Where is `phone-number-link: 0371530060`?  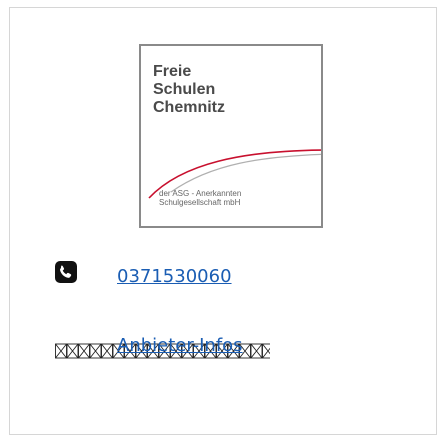
phone-number-link: 0371530060 is located at coordinates (174, 276).